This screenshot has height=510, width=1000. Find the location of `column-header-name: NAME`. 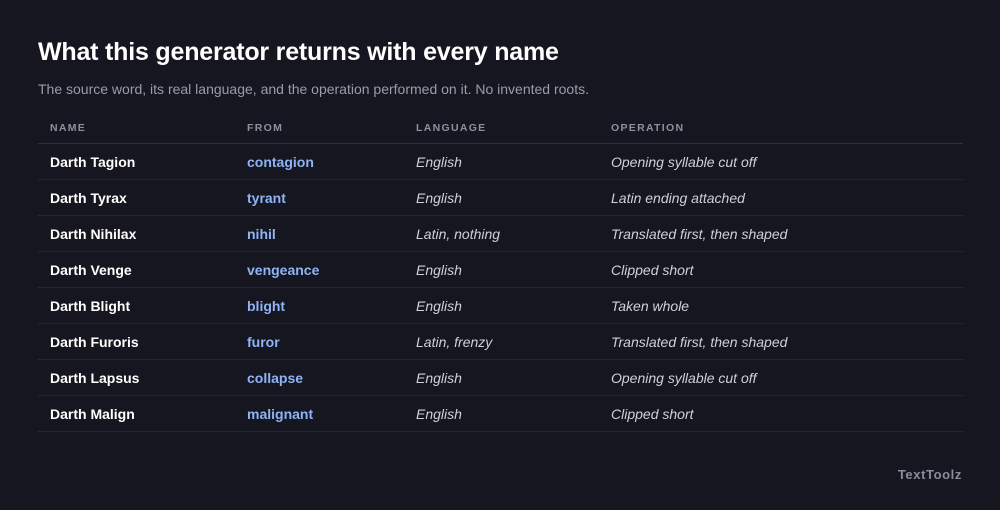

column-header-name: NAME is located at coordinates (136, 128).